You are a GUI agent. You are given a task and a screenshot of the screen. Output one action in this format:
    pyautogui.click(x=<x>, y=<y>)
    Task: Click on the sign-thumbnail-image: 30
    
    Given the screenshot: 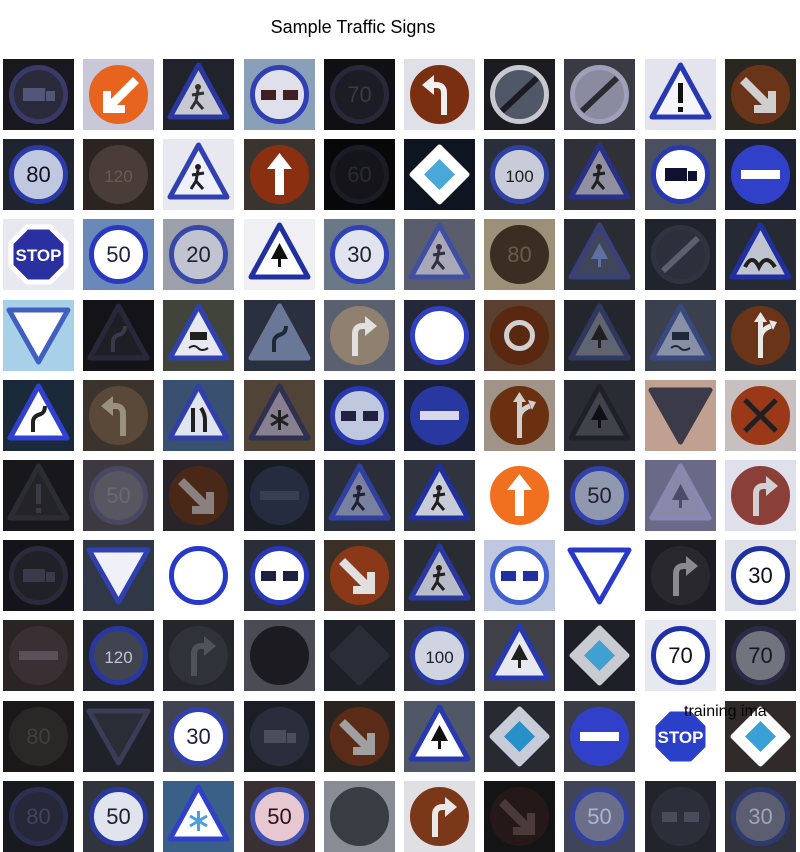 What is the action you would take?
    pyautogui.click(x=359, y=255)
    